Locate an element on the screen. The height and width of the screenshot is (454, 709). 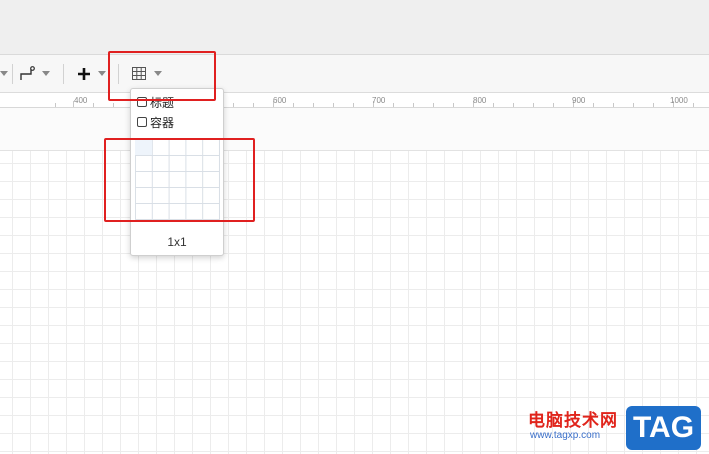
highlight-box-table-button is located at coordinates (162, 76).